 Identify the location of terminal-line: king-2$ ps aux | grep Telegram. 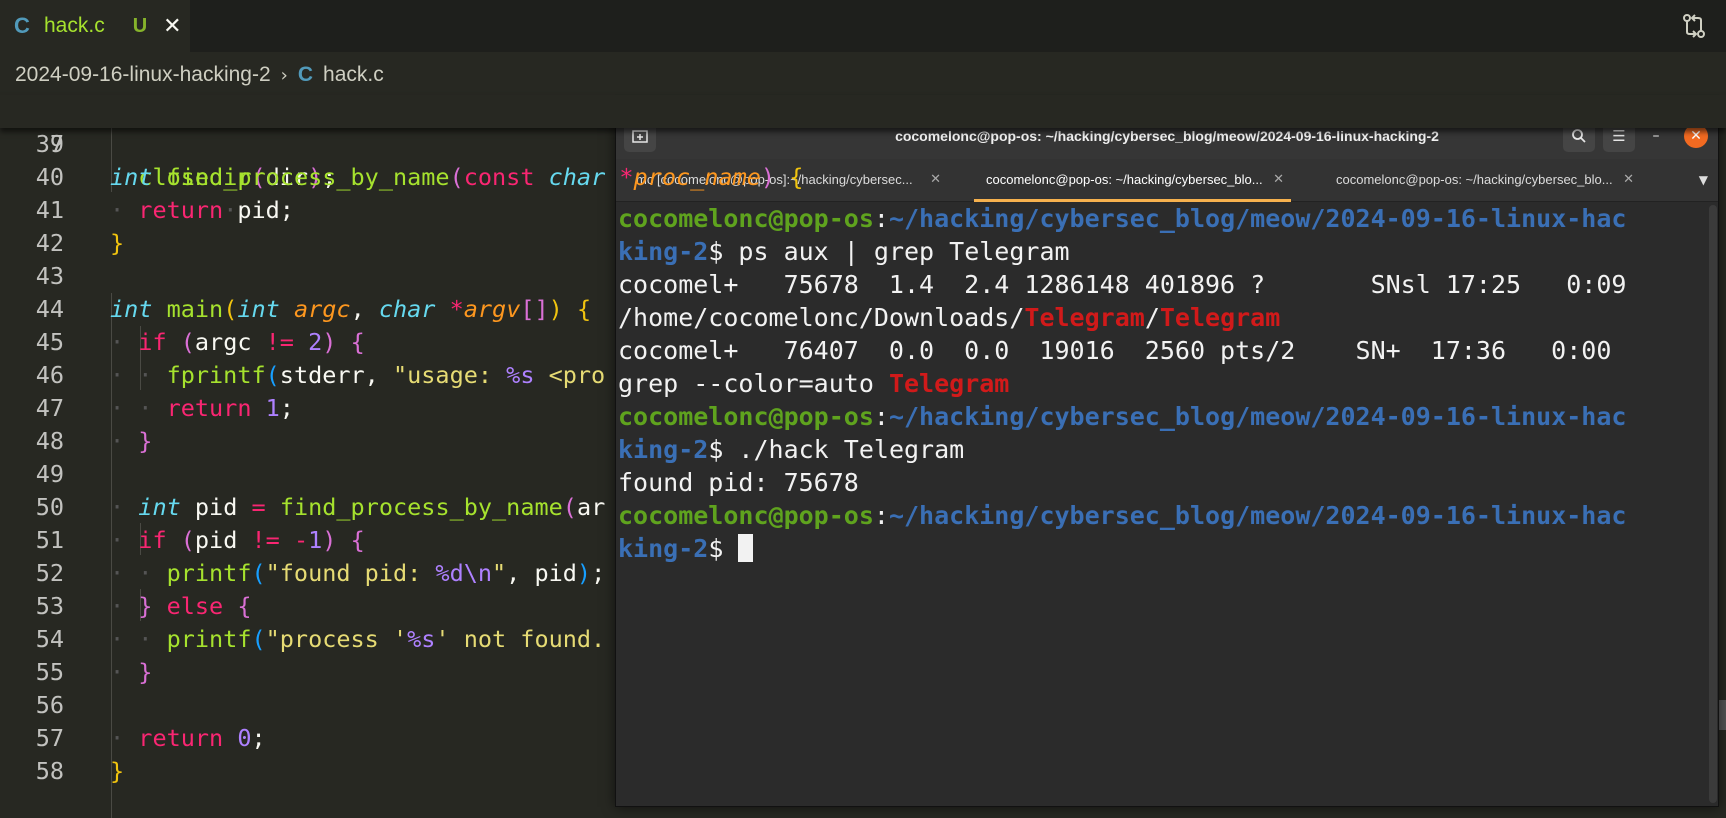
(844, 251).